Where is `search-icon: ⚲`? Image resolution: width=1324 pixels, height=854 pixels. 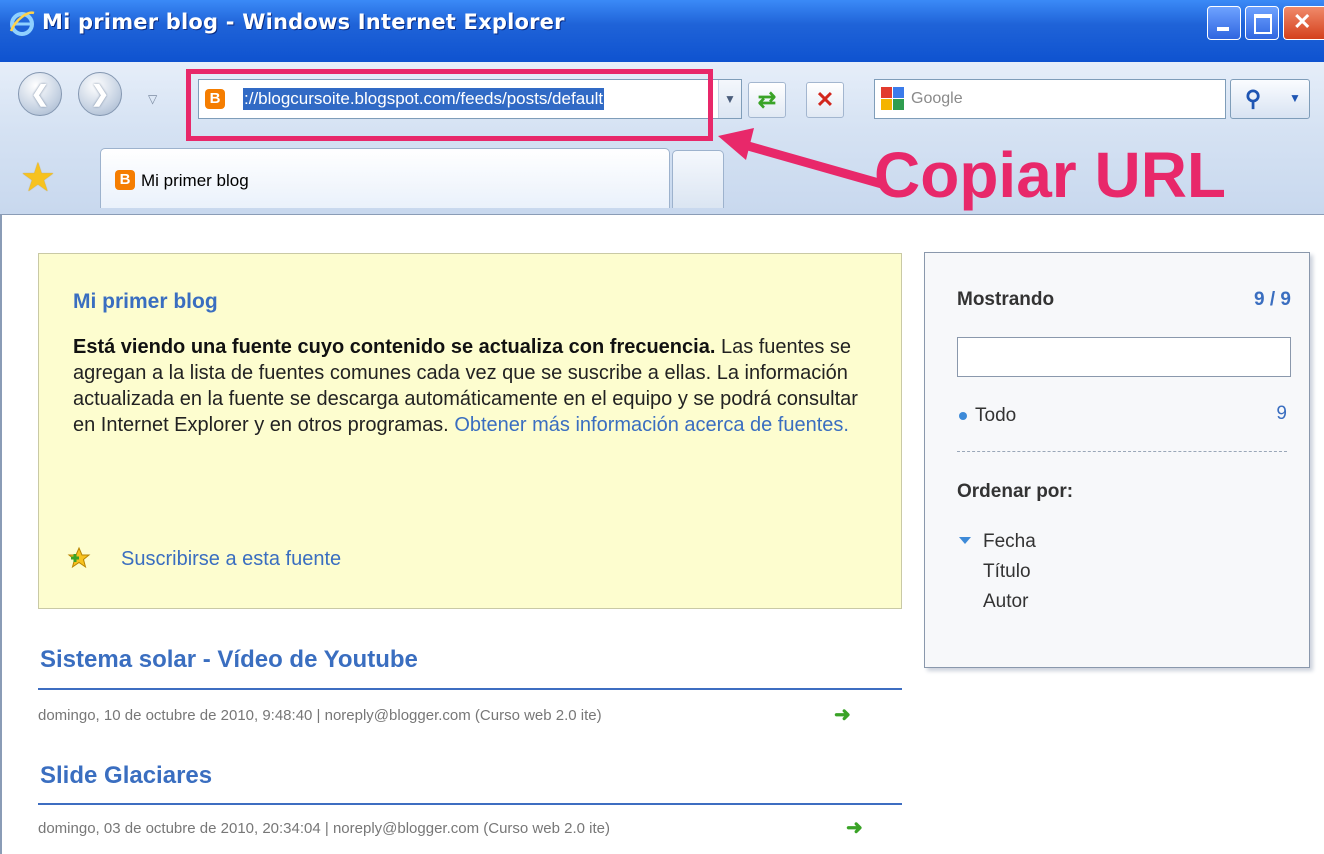 search-icon: ⚲ is located at coordinates (1253, 98).